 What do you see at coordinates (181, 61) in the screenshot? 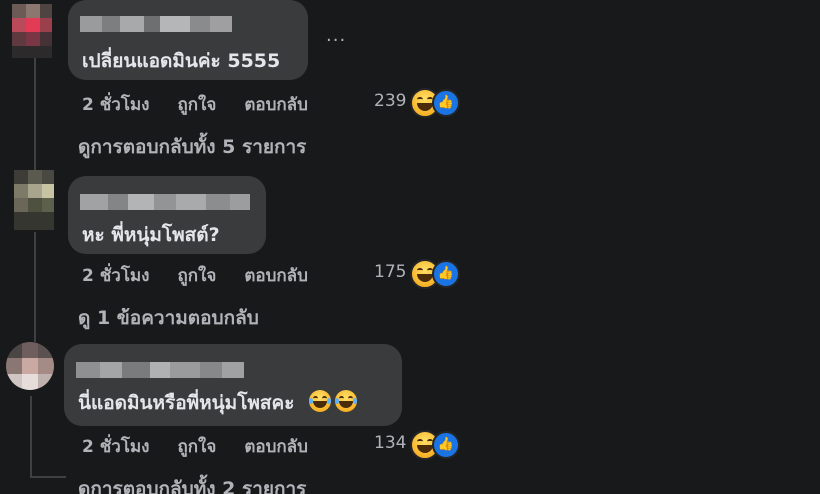
I see `comment-text: เปลี่ยนแอดมินค่ะ 5555` at bounding box center [181, 61].